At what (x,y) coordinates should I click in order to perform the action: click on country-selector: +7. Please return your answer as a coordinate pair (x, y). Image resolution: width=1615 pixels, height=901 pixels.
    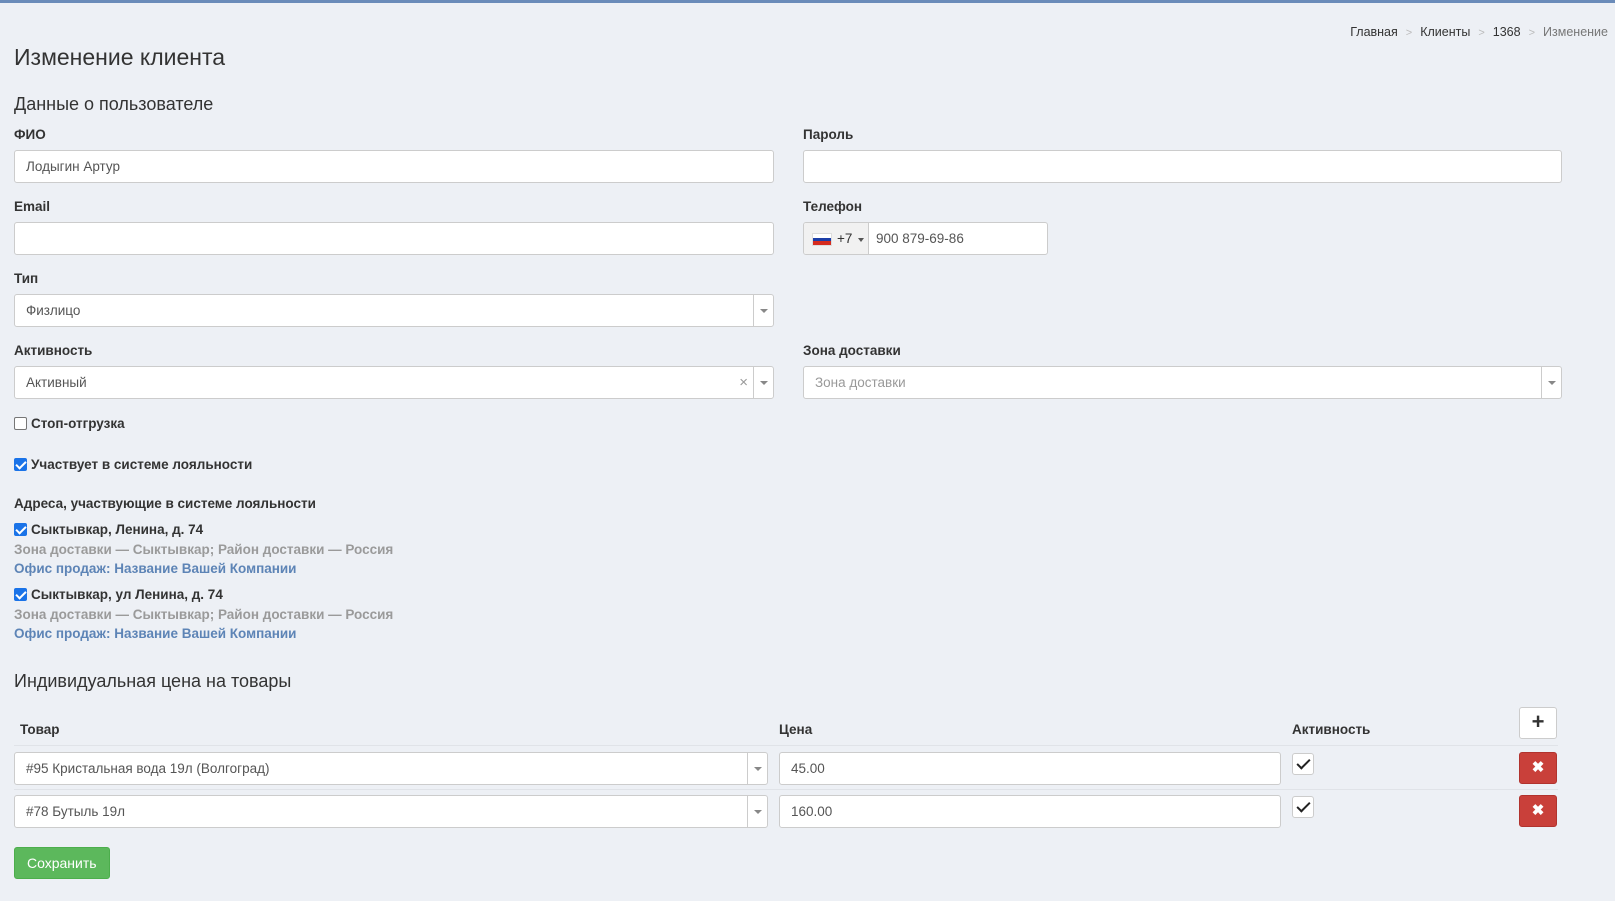
    Looking at the image, I should click on (836, 238).